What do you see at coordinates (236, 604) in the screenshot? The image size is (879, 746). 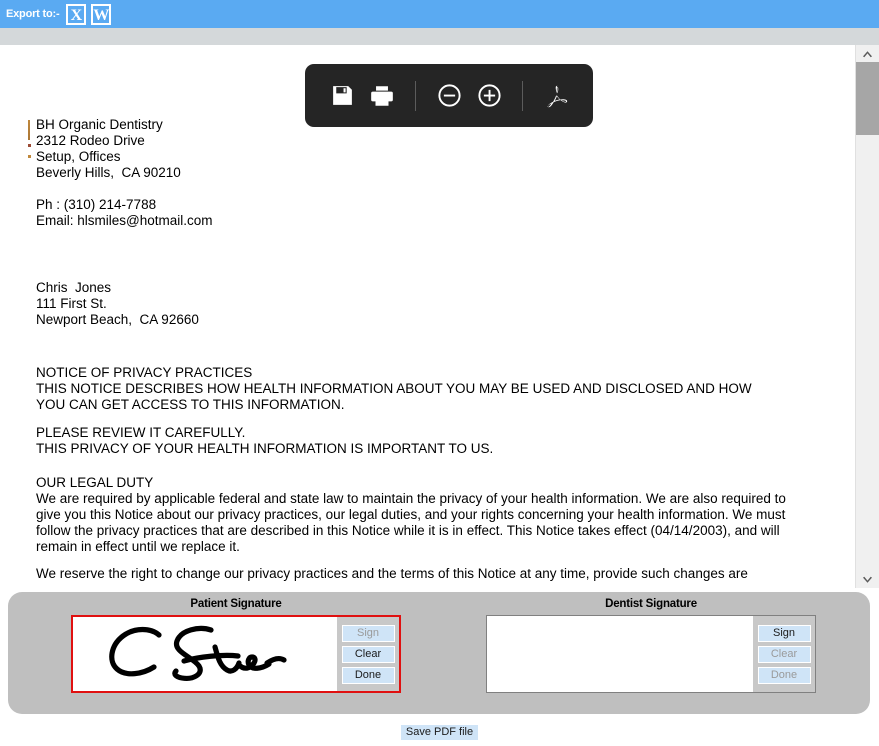 I see `patient-signature-label: Patient Signature` at bounding box center [236, 604].